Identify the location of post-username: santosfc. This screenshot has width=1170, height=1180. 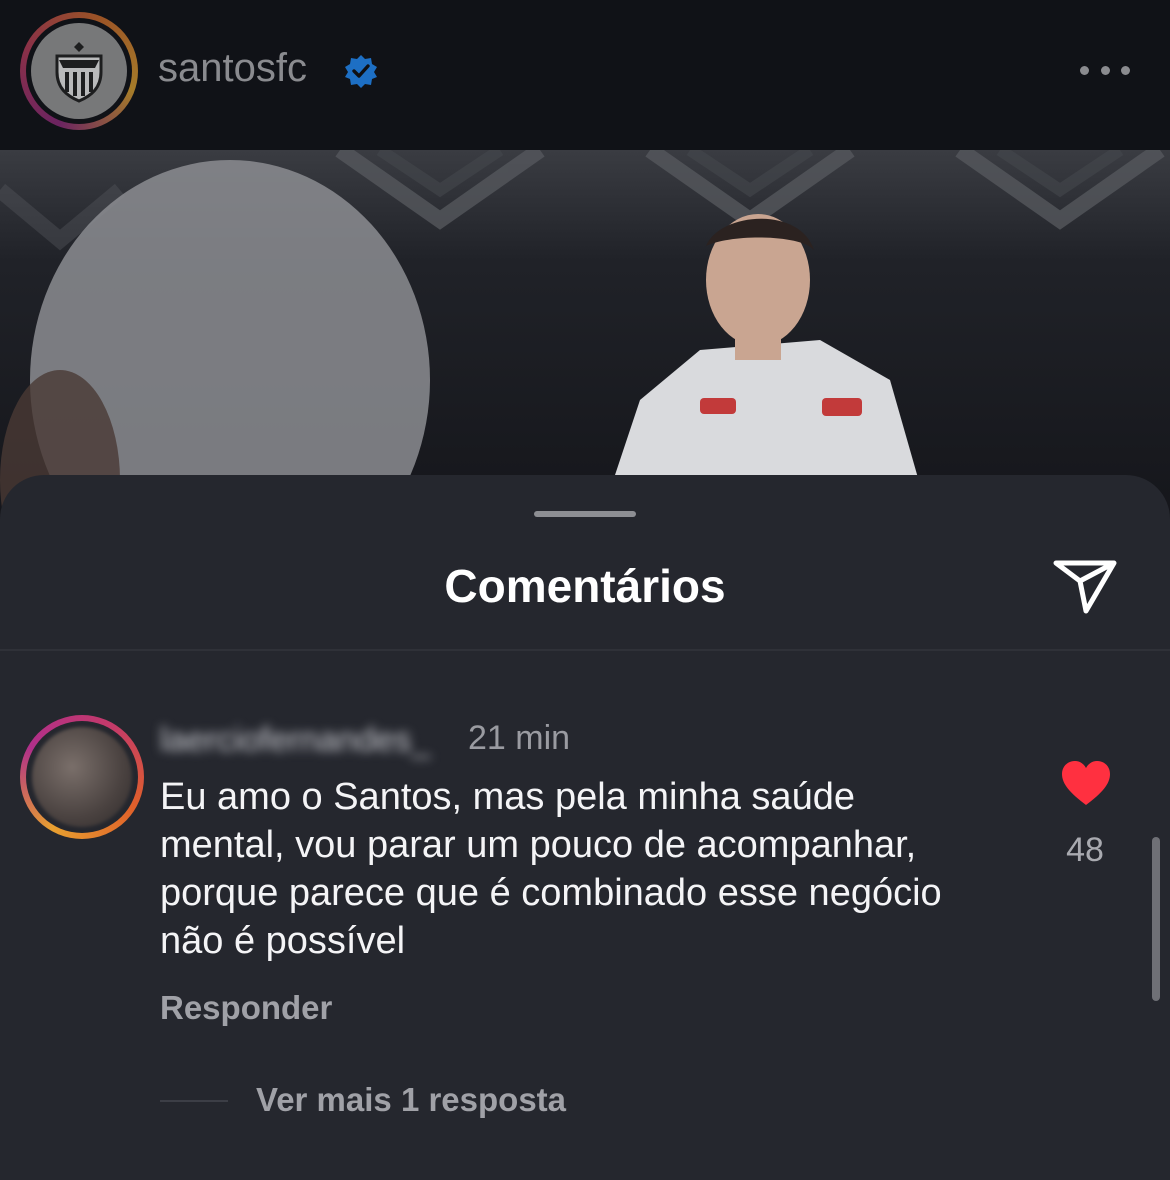
(232, 68).